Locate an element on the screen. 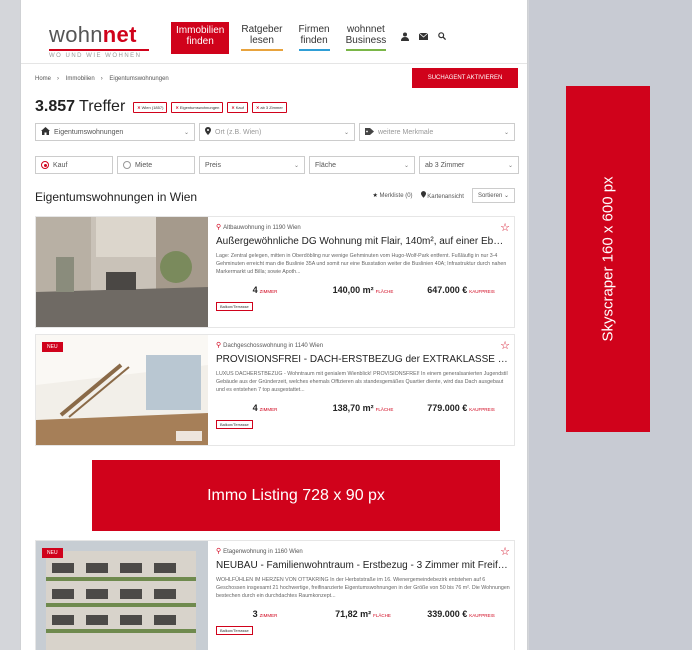 The image size is (692, 650). listing-banner-ad: Immo Listing 728 x 90 px is located at coordinates (296, 495).